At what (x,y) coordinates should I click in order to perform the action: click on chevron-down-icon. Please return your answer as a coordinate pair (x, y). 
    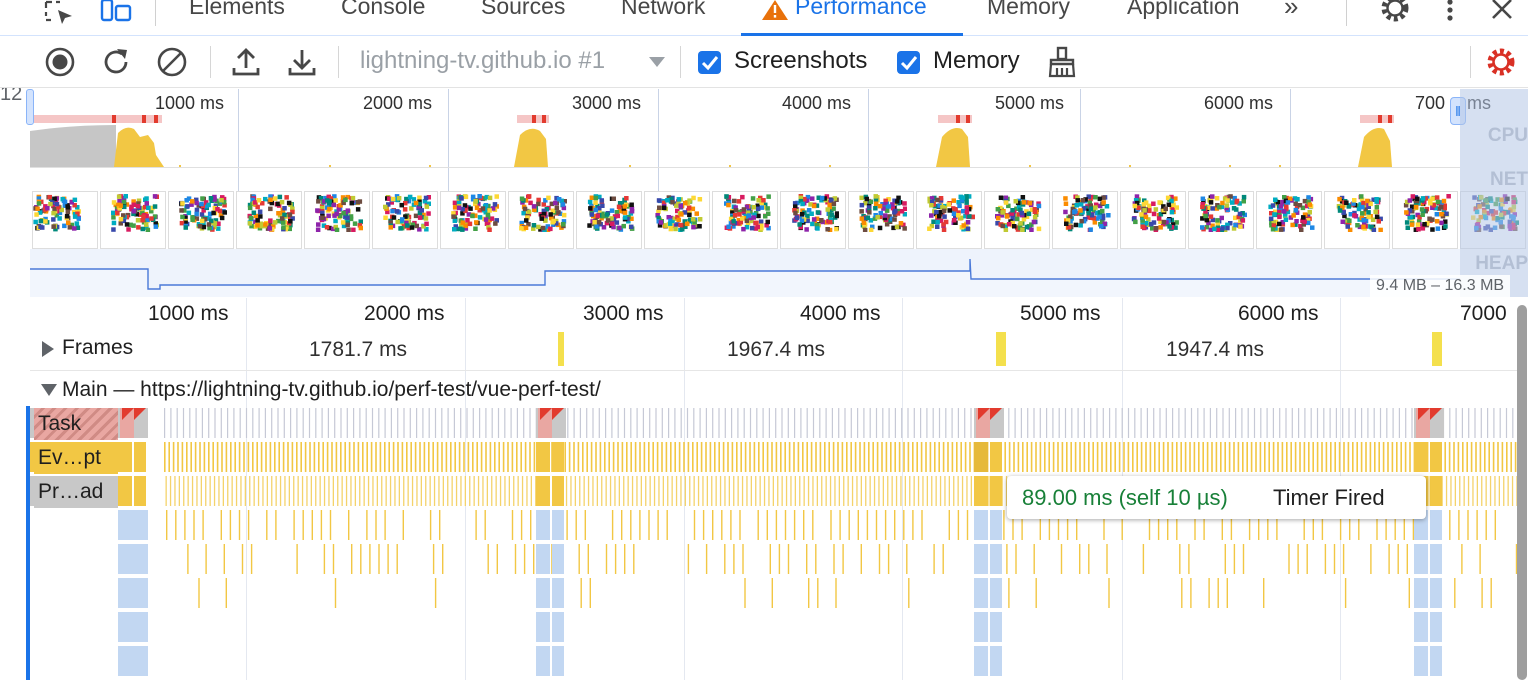
    Looking at the image, I should click on (657, 62).